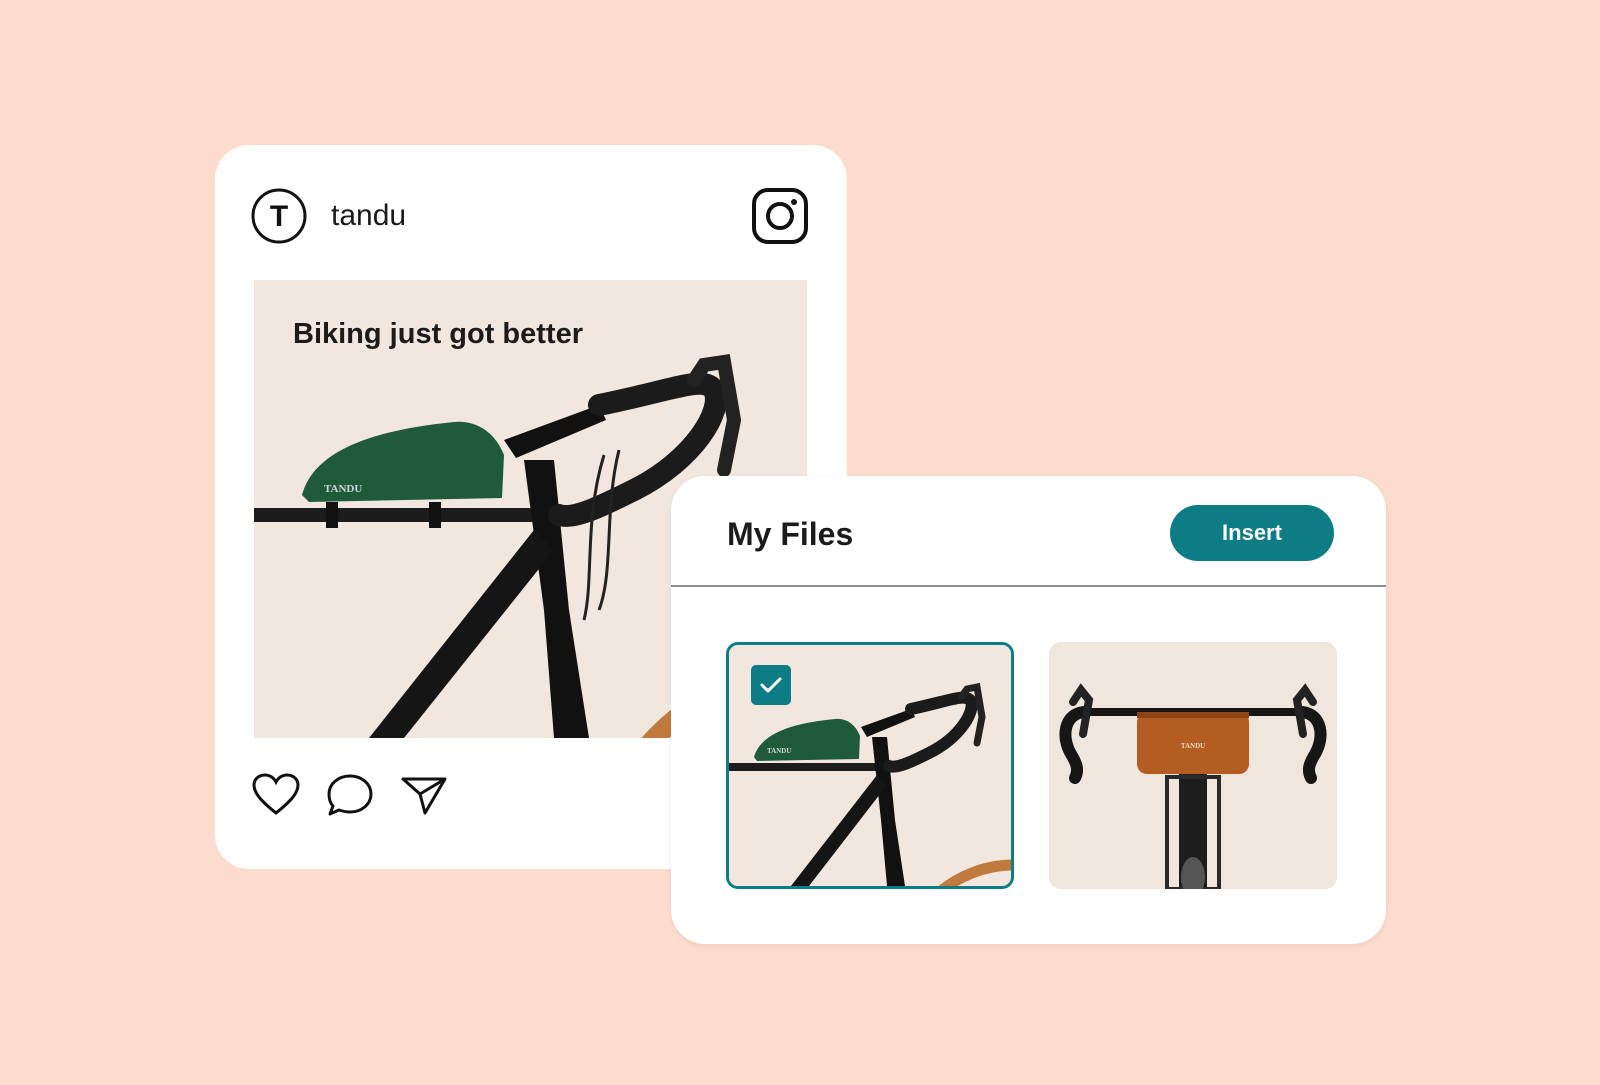 This screenshot has width=1600, height=1085. I want to click on post-caption: Biking just got better, so click(438, 334).